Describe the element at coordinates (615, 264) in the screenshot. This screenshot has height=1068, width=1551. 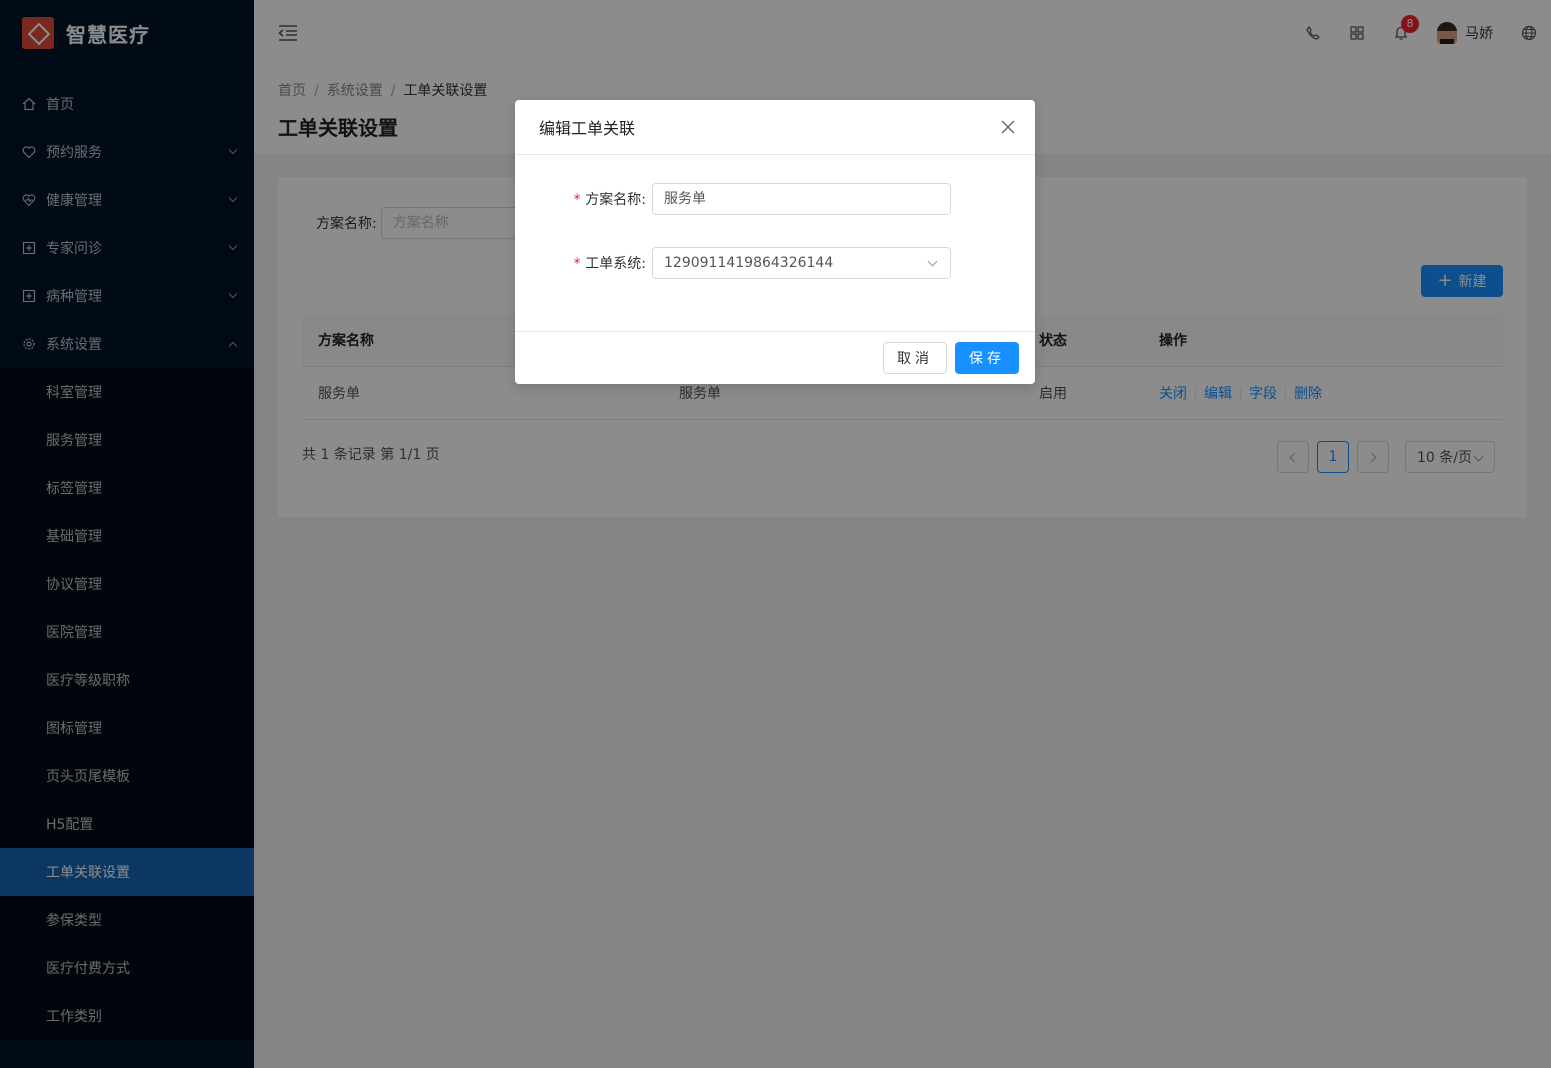
I see `system-label: 工单系统:` at that location.